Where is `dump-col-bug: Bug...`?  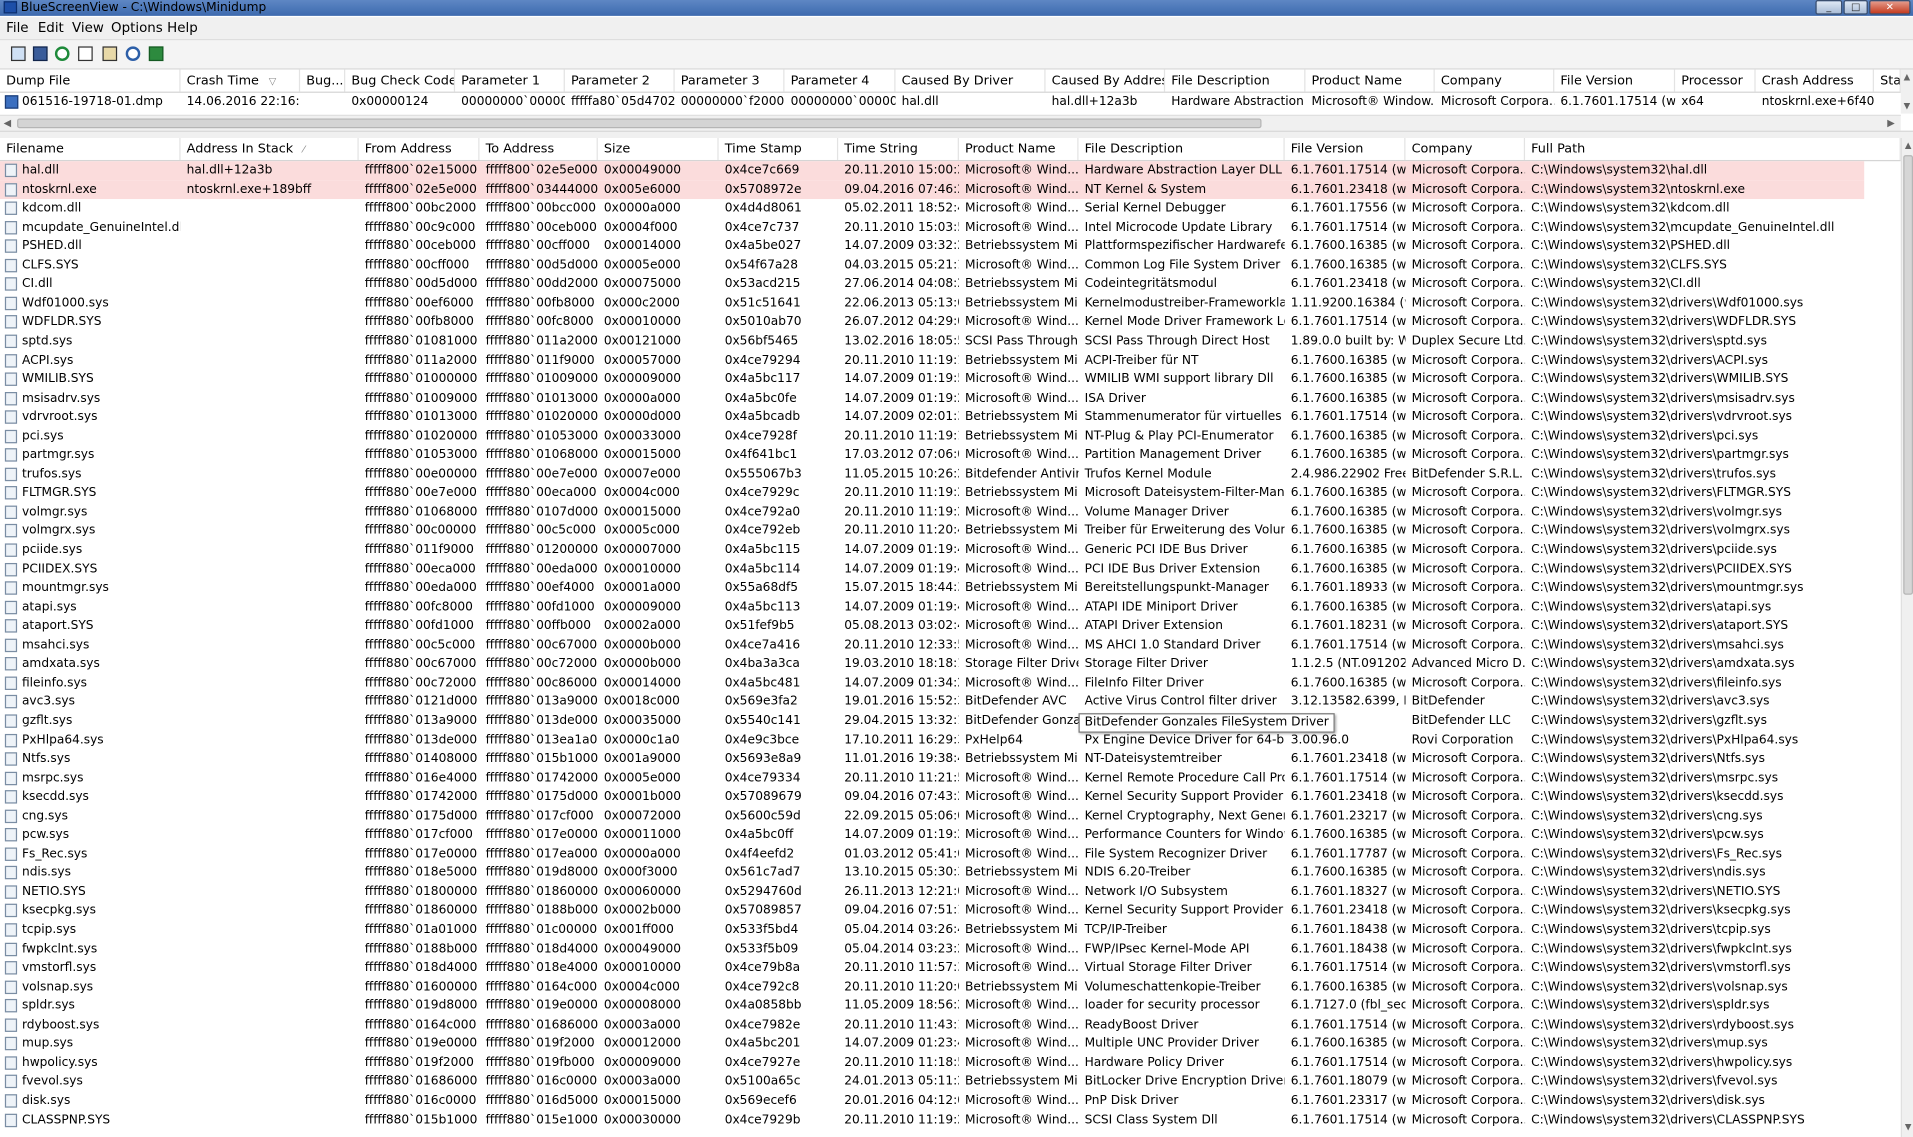
dump-col-bug: Bug... is located at coordinates (323, 80).